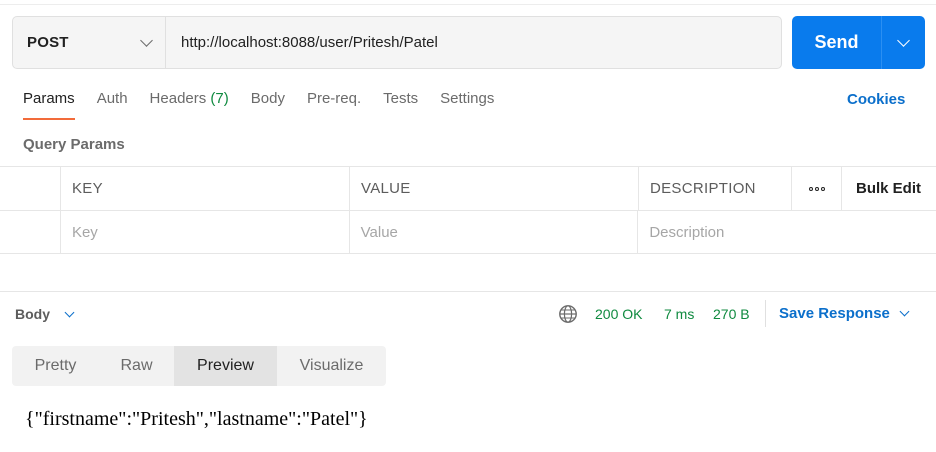  I want to click on tab-label: Headers, so click(178, 98).